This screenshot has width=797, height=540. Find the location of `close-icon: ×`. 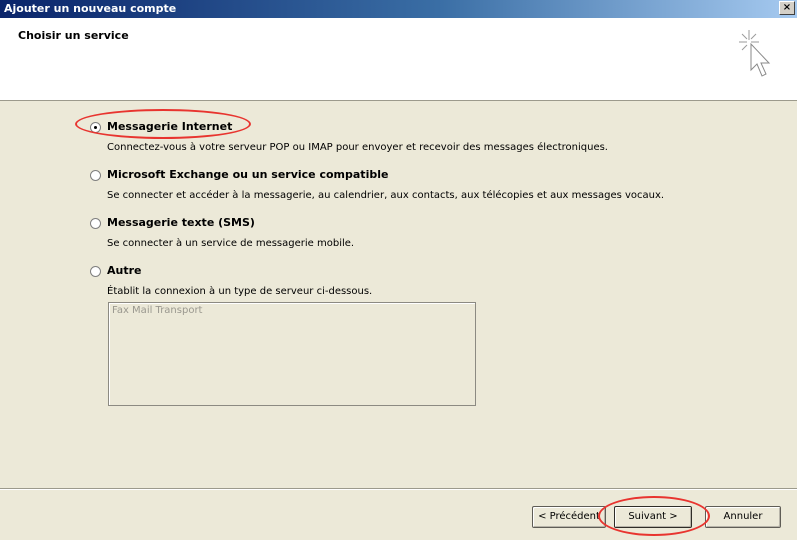

close-icon: × is located at coordinates (787, 7).